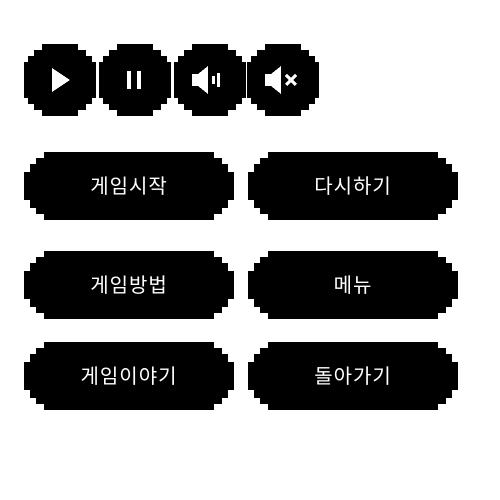  I want to click on main-menu-label: 메뉴, so click(353, 285).